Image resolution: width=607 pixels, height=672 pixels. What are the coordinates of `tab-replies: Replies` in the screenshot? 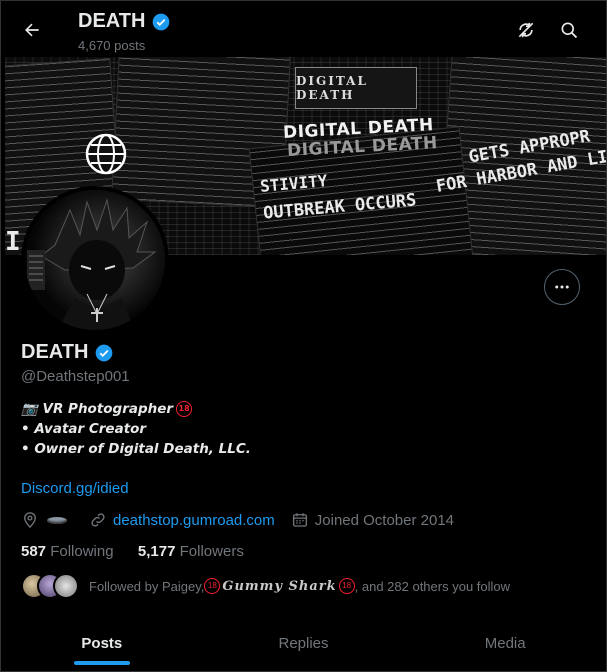 It's located at (304, 643).